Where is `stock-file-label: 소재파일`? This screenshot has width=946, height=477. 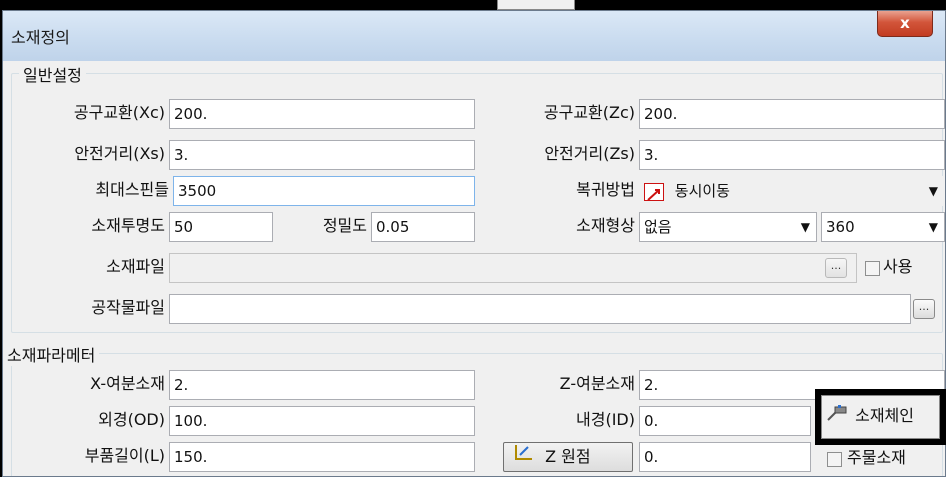
stock-file-label: 소재파일 is located at coordinates (135, 266).